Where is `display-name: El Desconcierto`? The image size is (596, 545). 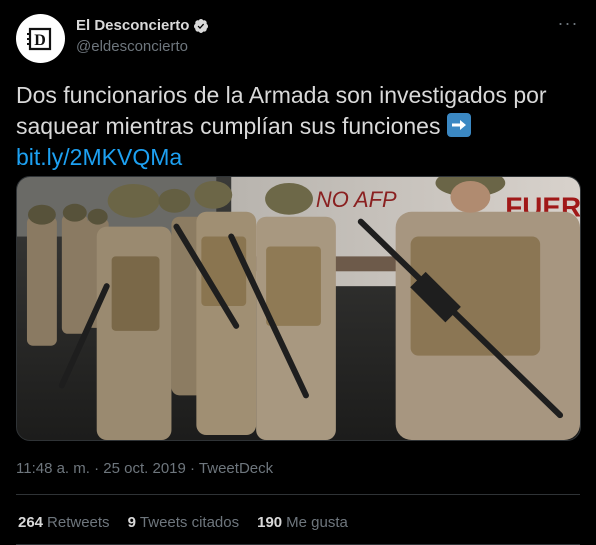 display-name: El Desconcierto is located at coordinates (132, 25).